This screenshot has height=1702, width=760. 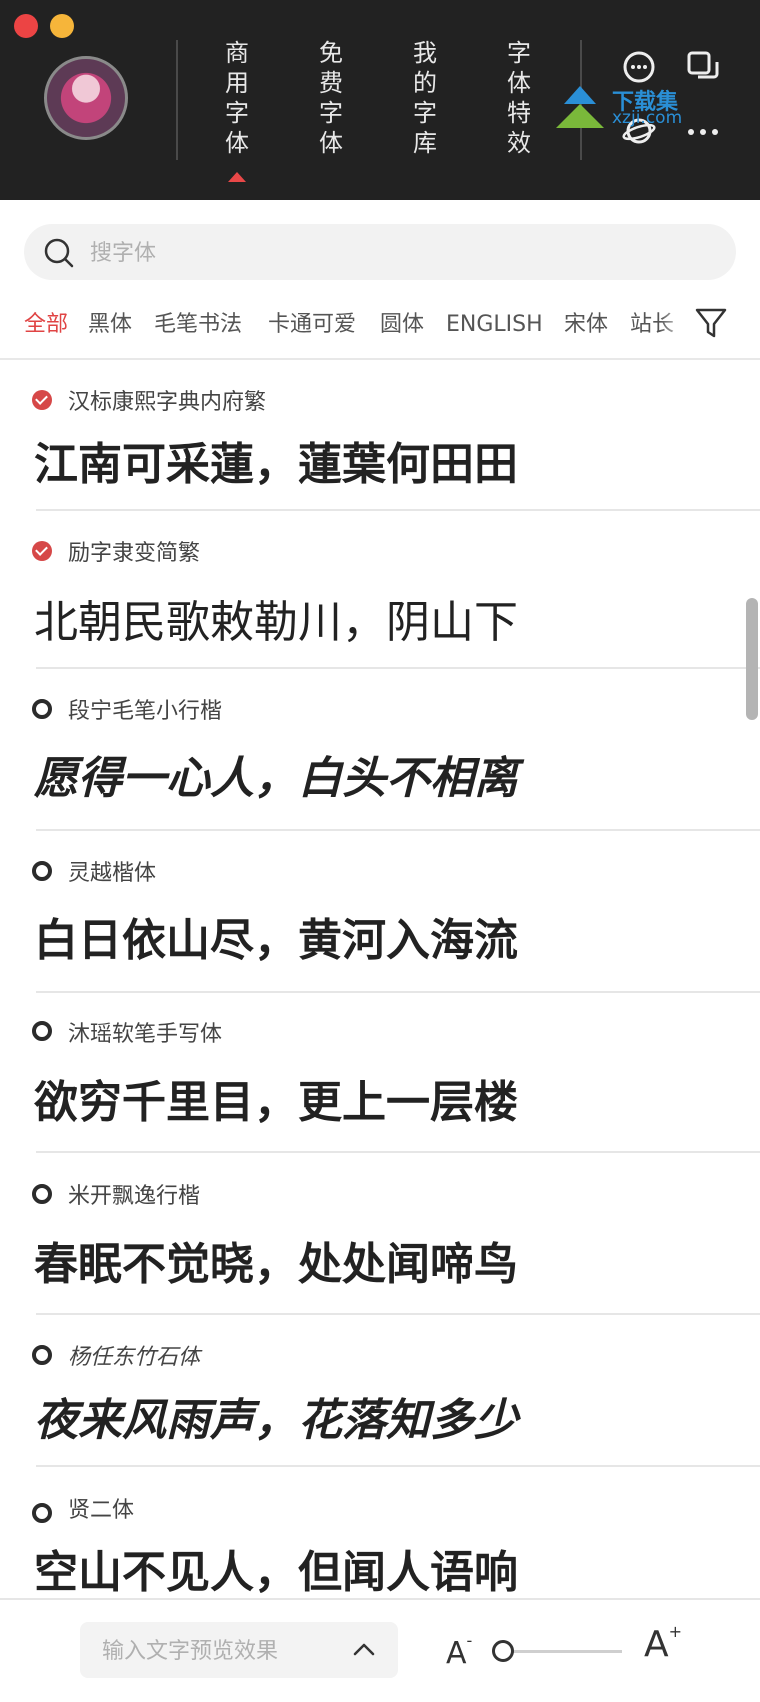 What do you see at coordinates (586, 325) in the screenshot?
I see `category-songti: 宋体` at bounding box center [586, 325].